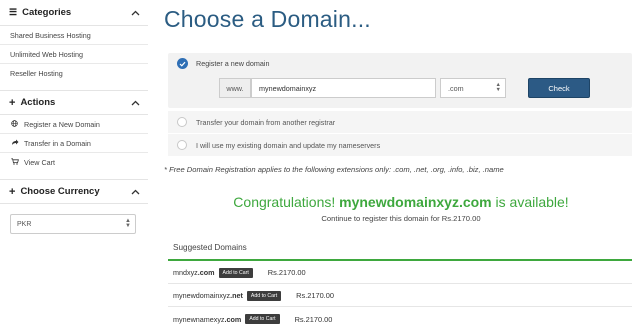 The width and height of the screenshot is (639, 328). I want to click on tld-selected: .com, so click(456, 88).